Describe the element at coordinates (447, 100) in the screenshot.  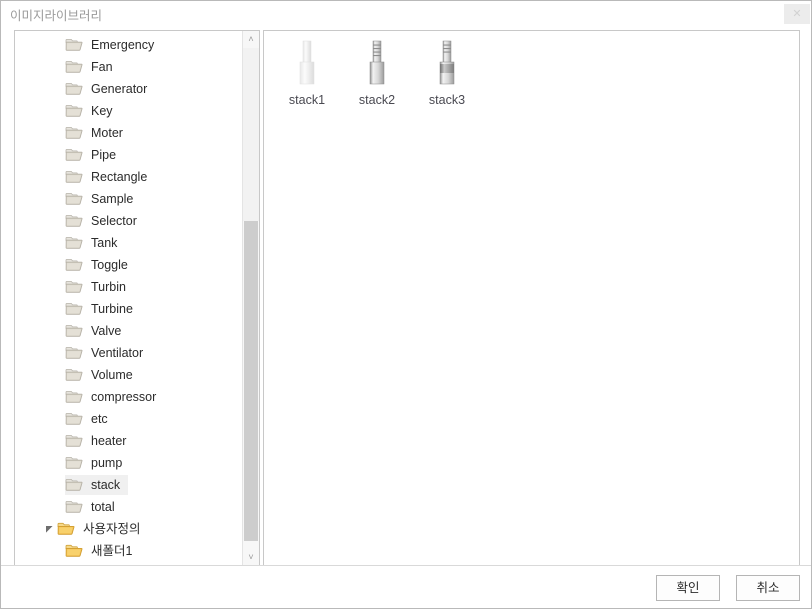
I see `thumbnail-label: stack3` at that location.